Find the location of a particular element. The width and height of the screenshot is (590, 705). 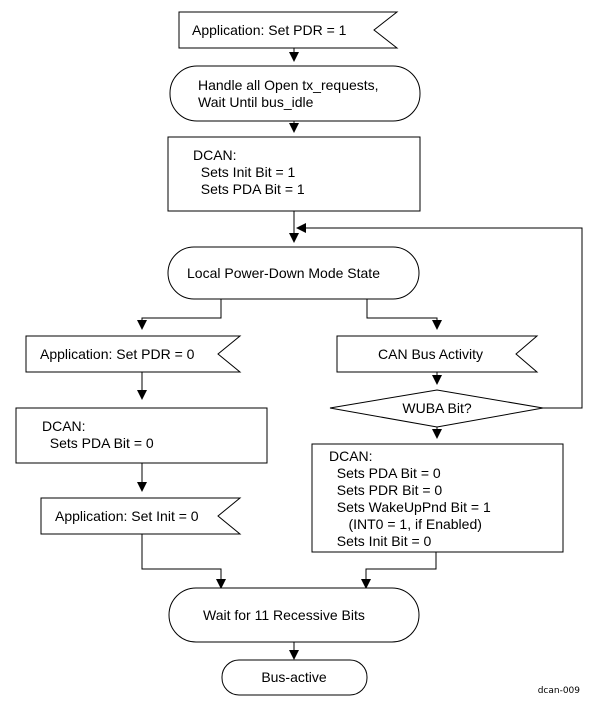

node-dcan-set-init: DCAN: Sets Init Bit = 1 Sets PDA Bit = 1 is located at coordinates (294, 174).